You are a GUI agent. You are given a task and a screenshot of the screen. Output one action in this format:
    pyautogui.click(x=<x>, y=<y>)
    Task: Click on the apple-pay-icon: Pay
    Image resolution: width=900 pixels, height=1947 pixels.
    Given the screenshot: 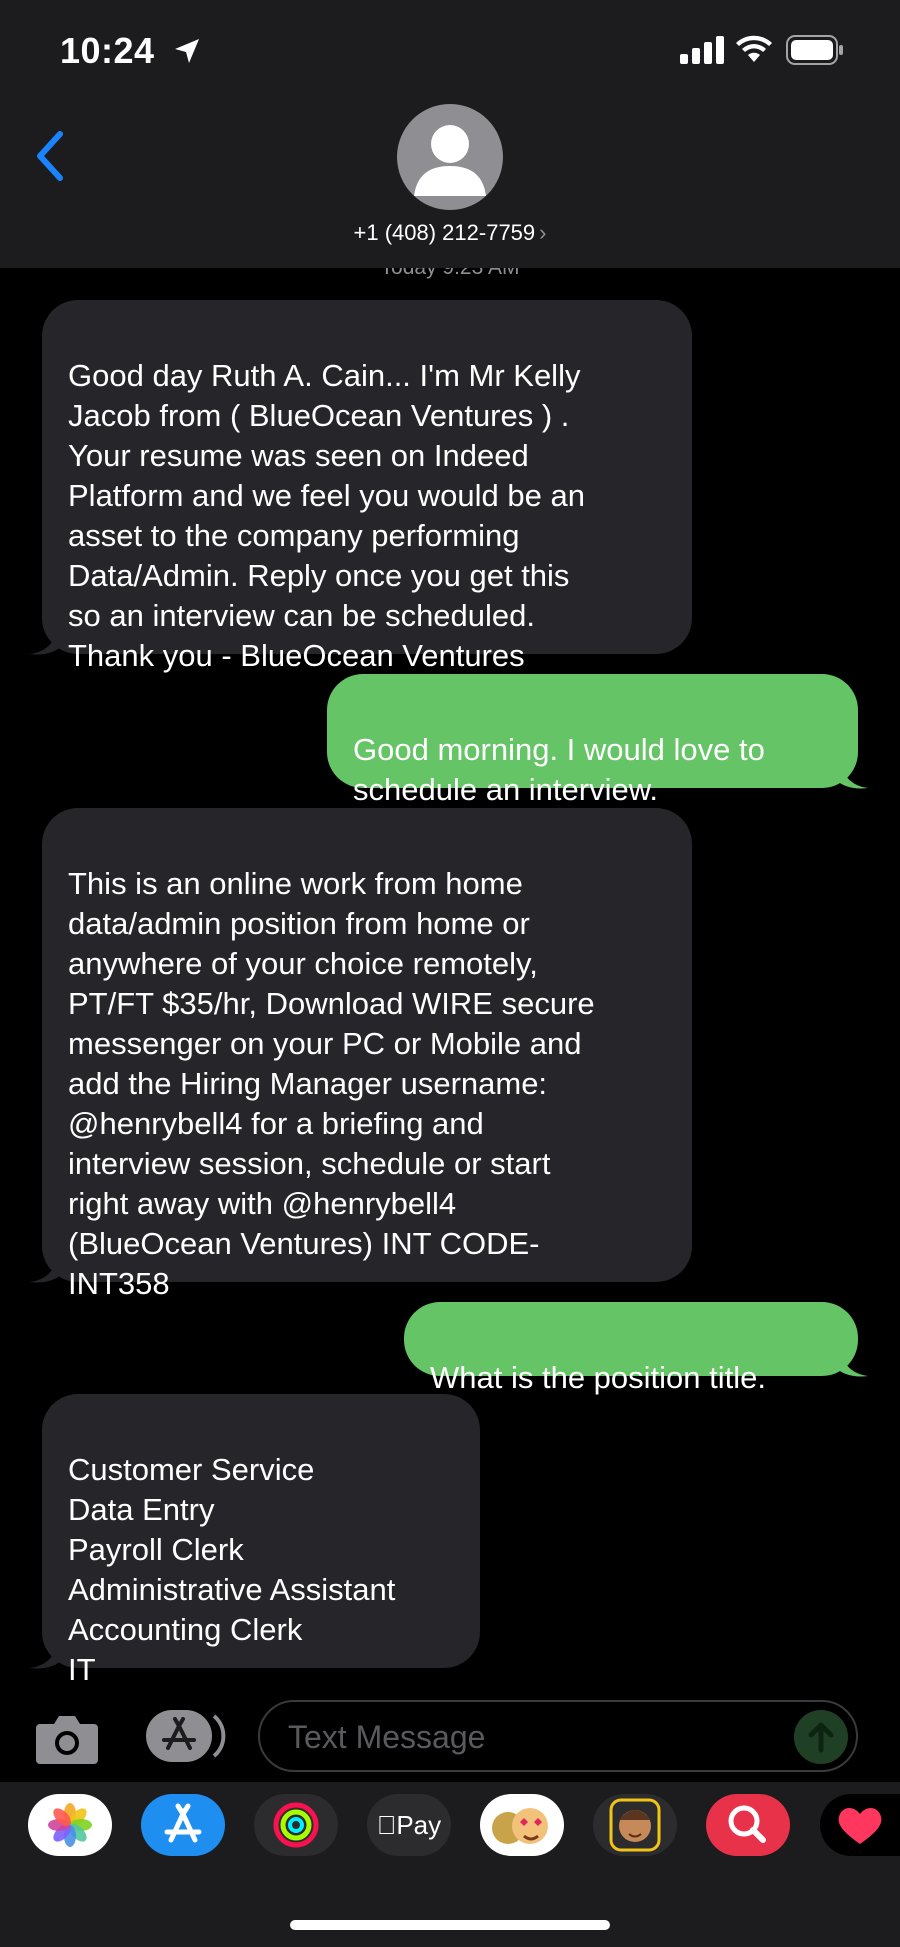 What is the action you would take?
    pyautogui.click(x=409, y=1825)
    